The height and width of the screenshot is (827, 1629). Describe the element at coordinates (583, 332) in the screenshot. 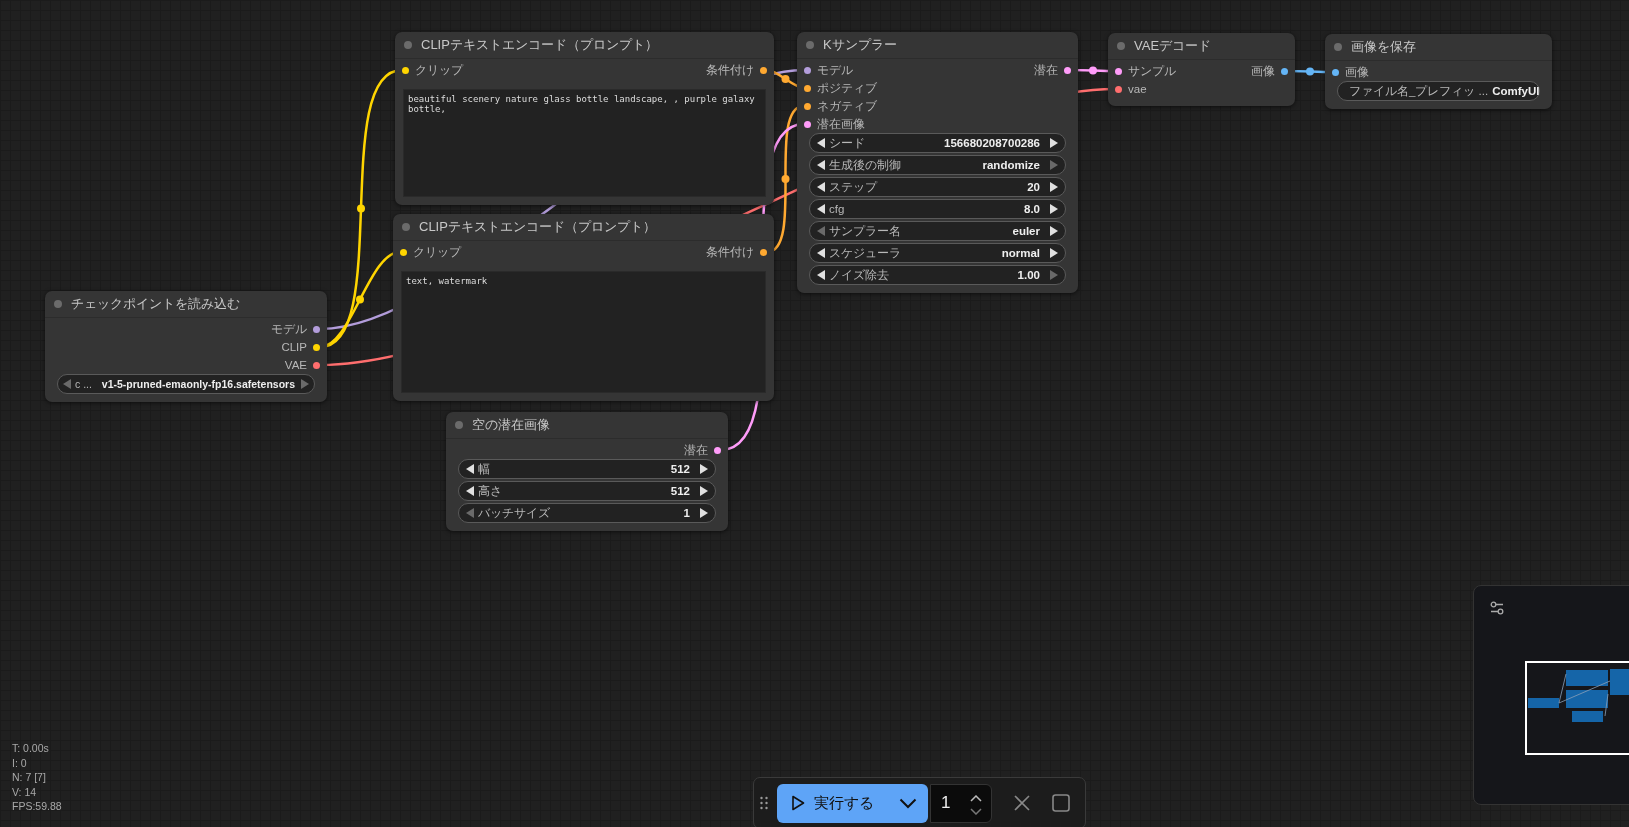

I see `prompt-field: text, watermark` at that location.